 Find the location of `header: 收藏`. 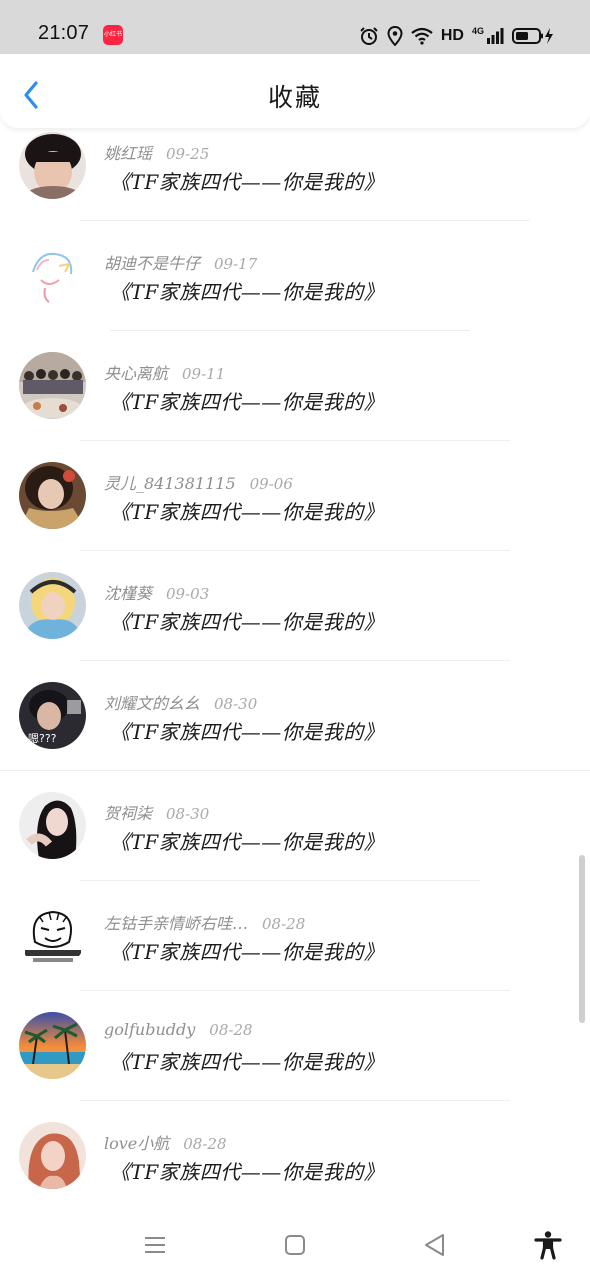

header: 收藏 is located at coordinates (295, 91).